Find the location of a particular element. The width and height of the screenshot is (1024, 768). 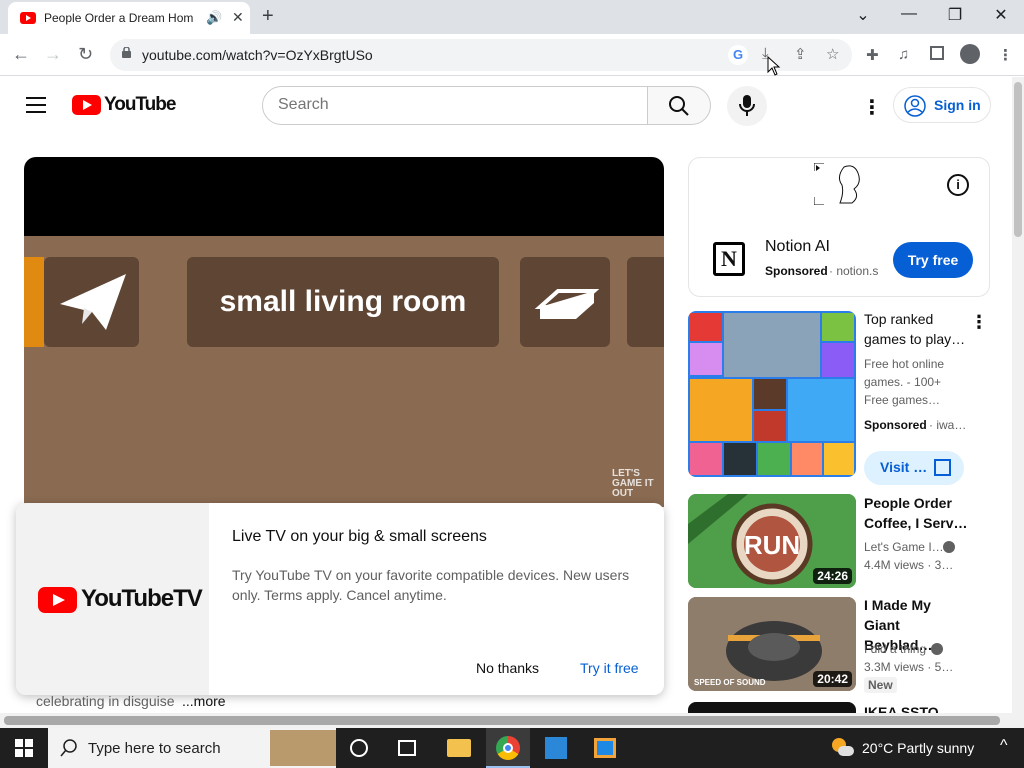

tab-close-icon: ✕ is located at coordinates (238, 17).